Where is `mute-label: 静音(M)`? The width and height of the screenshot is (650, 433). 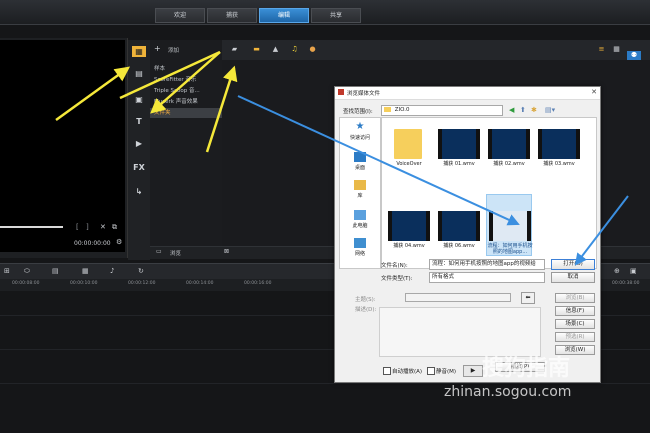 mute-label: 静音(M) is located at coordinates (446, 372).